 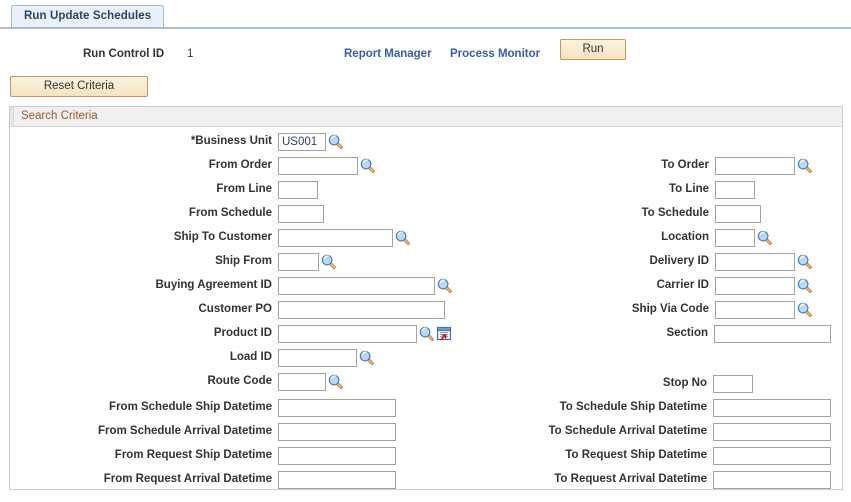 What do you see at coordinates (675, 213) in the screenshot?
I see `label-to-schedule: To Schedule` at bounding box center [675, 213].